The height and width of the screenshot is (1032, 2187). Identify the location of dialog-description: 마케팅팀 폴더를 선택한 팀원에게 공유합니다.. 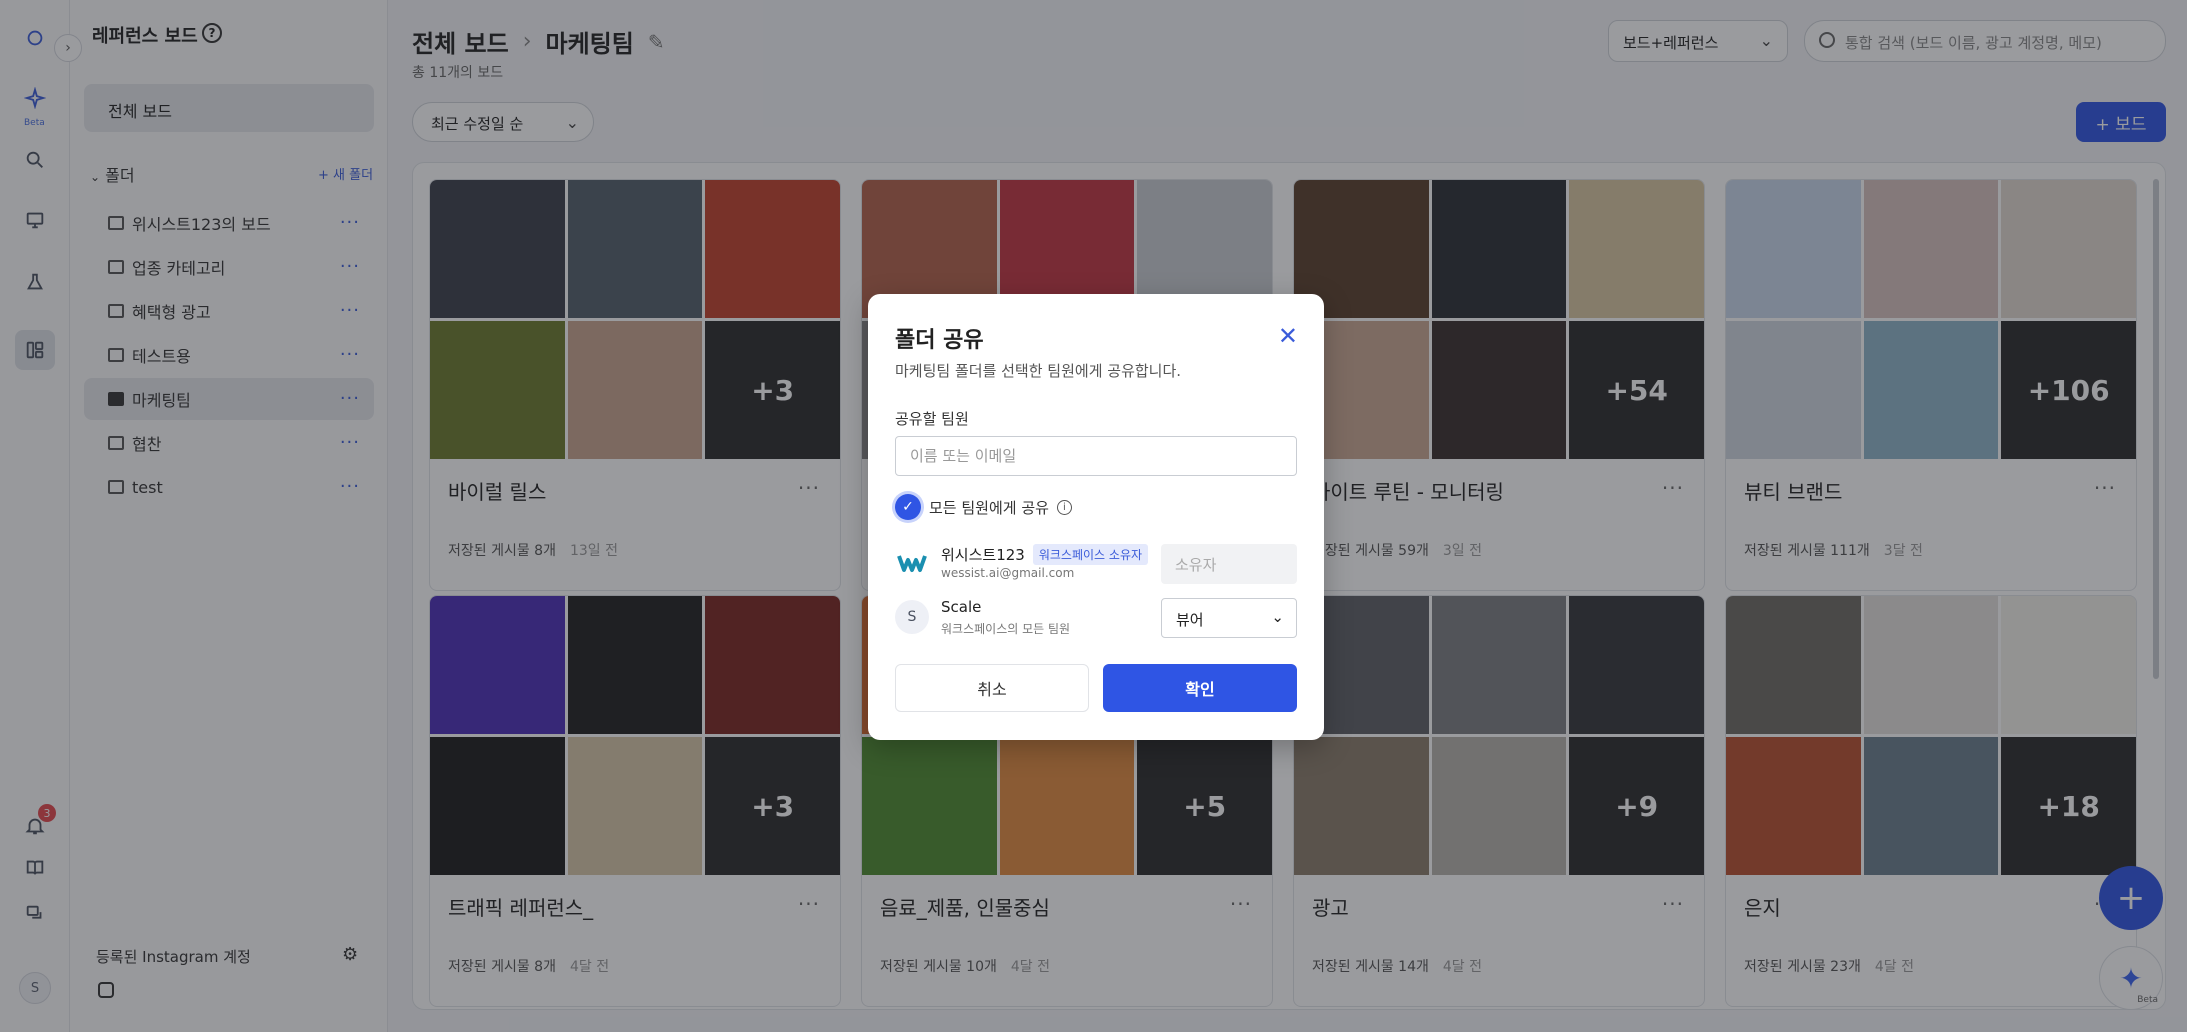
(1038, 371).